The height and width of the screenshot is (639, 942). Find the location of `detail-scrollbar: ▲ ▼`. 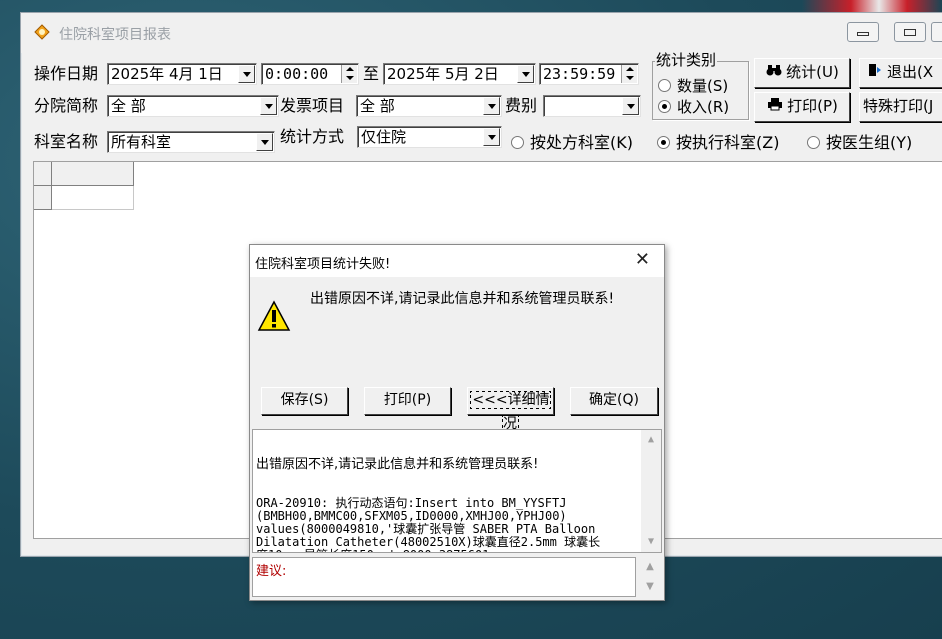

detail-scrollbar: ▲ ▼ is located at coordinates (651, 491).